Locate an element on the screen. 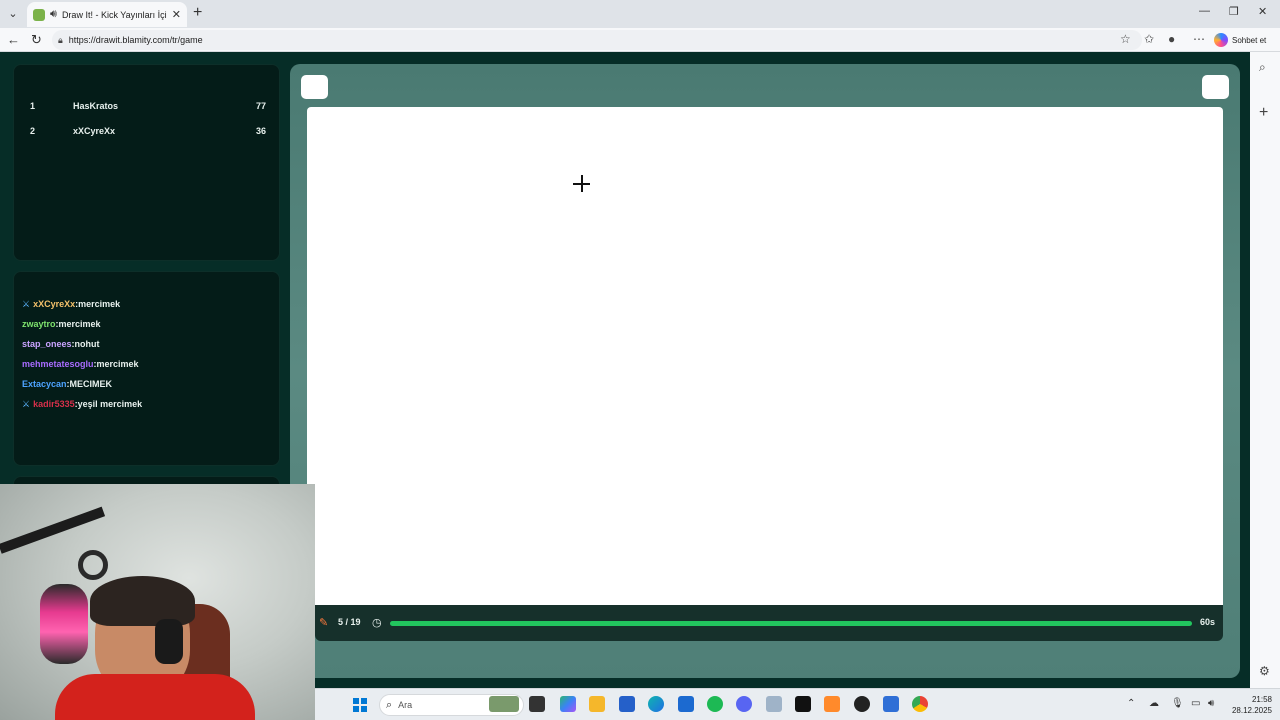 Image resolution: width=1280 pixels, height=720 pixels. chat-text: MECIMEK is located at coordinates (91, 384).